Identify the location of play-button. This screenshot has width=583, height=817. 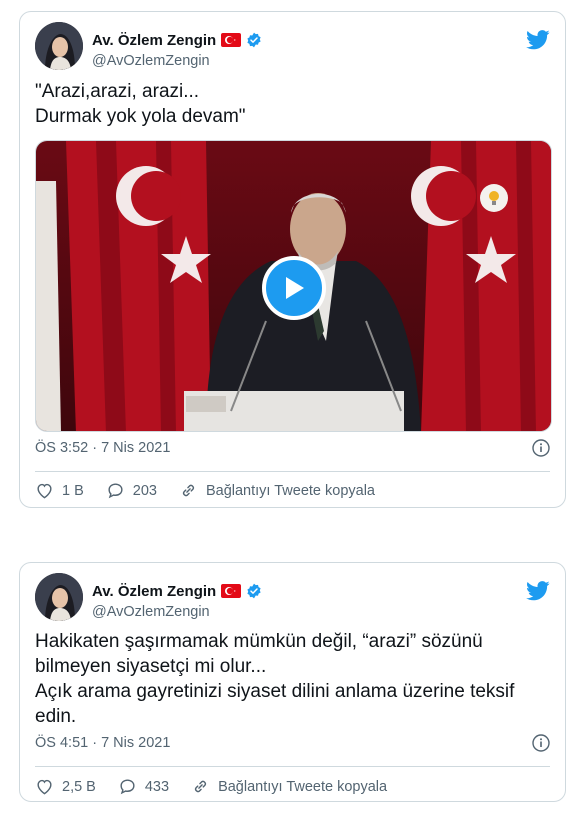
(294, 288).